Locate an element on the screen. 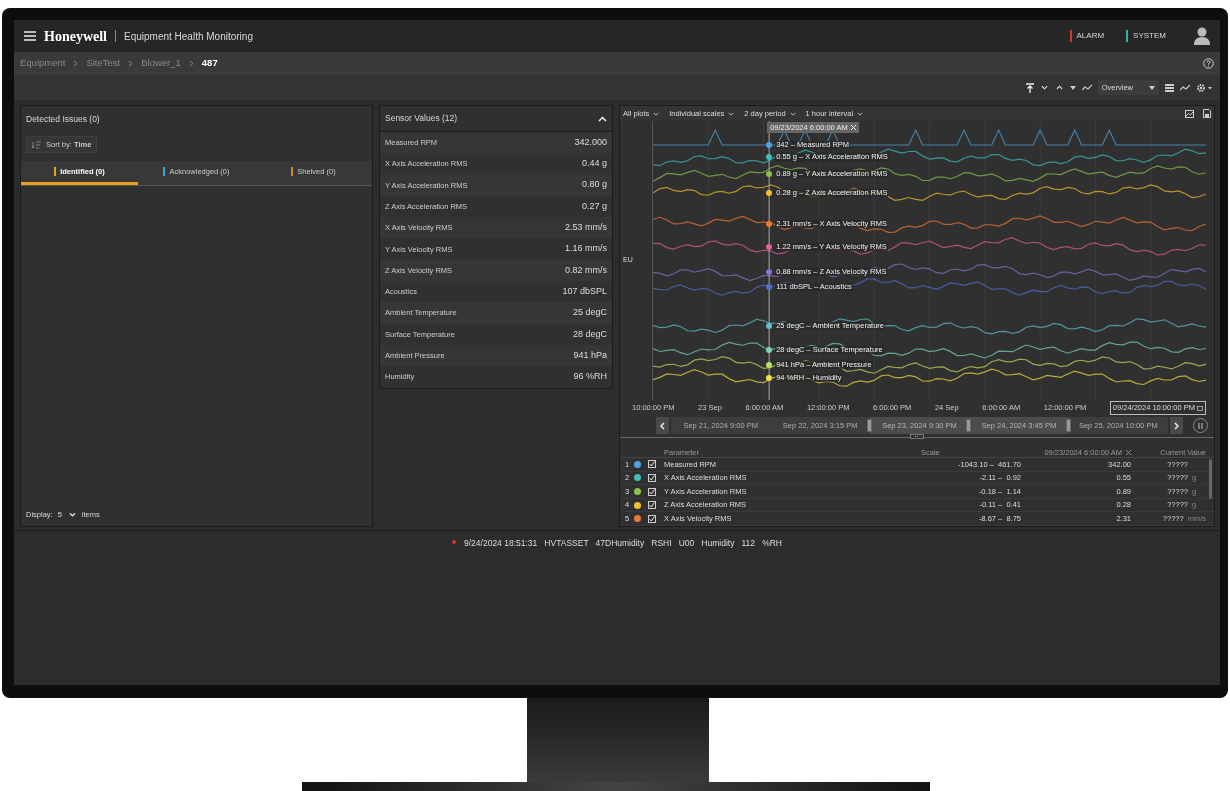  save-icon is located at coordinates (1207, 113).